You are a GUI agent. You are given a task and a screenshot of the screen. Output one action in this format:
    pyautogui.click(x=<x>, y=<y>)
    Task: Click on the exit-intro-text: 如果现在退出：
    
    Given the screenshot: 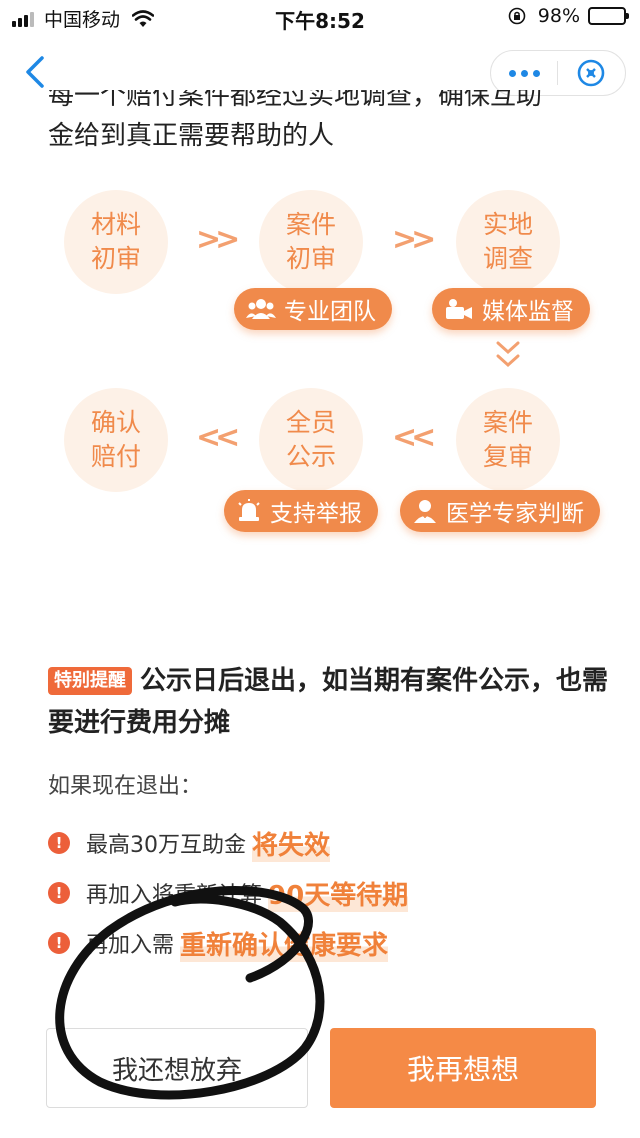 What is the action you would take?
    pyautogui.click(x=125, y=786)
    